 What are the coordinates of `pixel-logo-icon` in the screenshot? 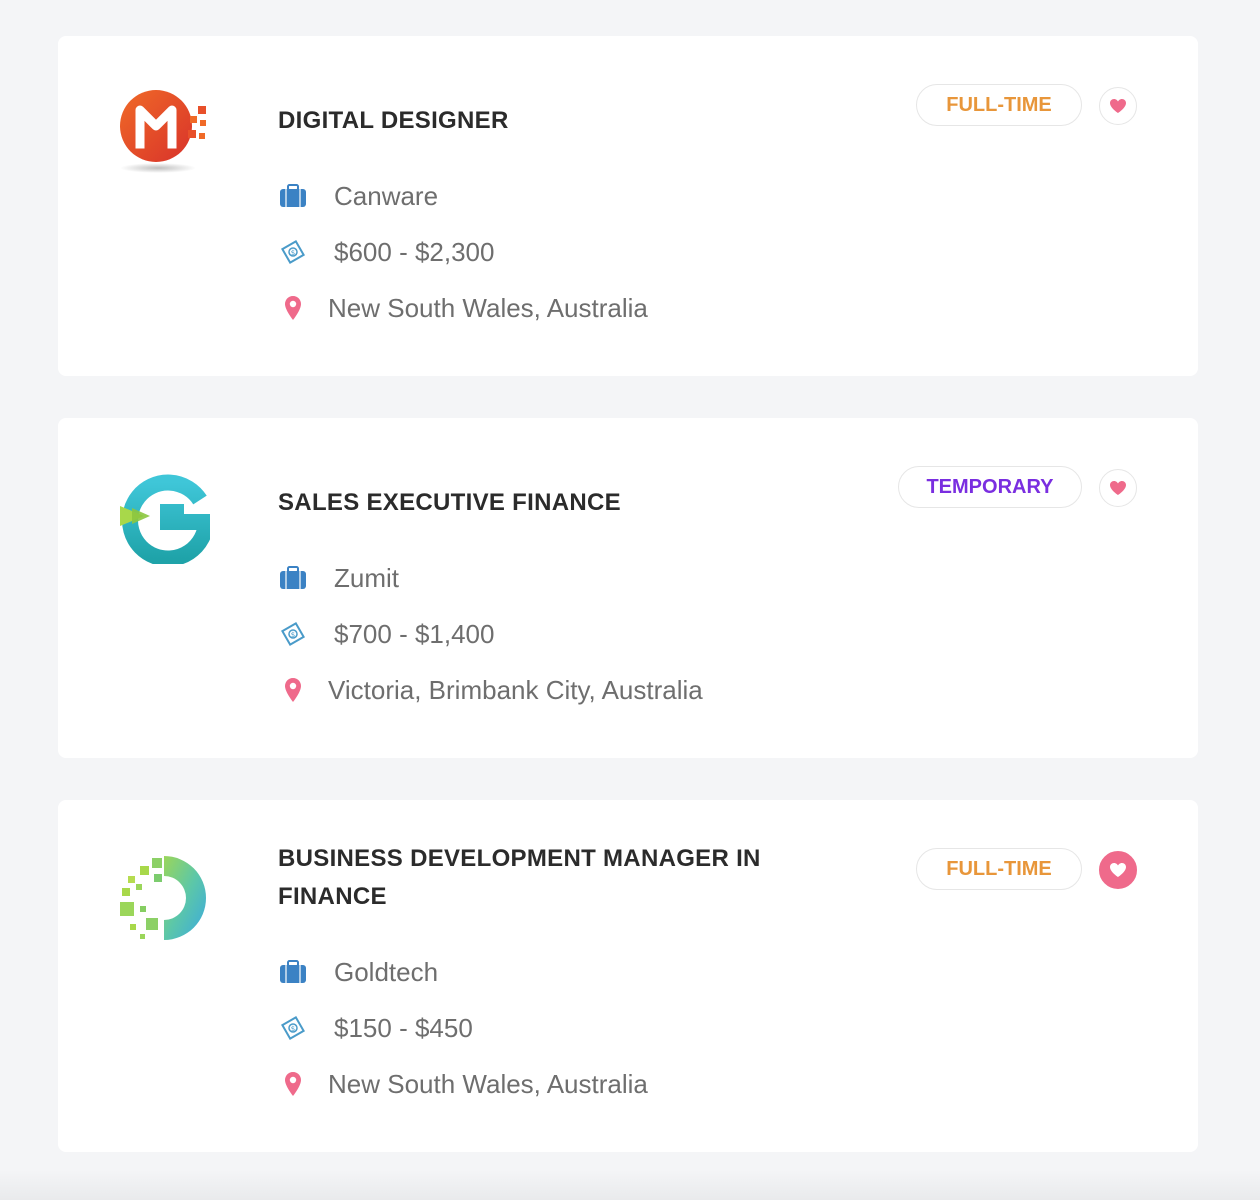 It's located at (164, 898).